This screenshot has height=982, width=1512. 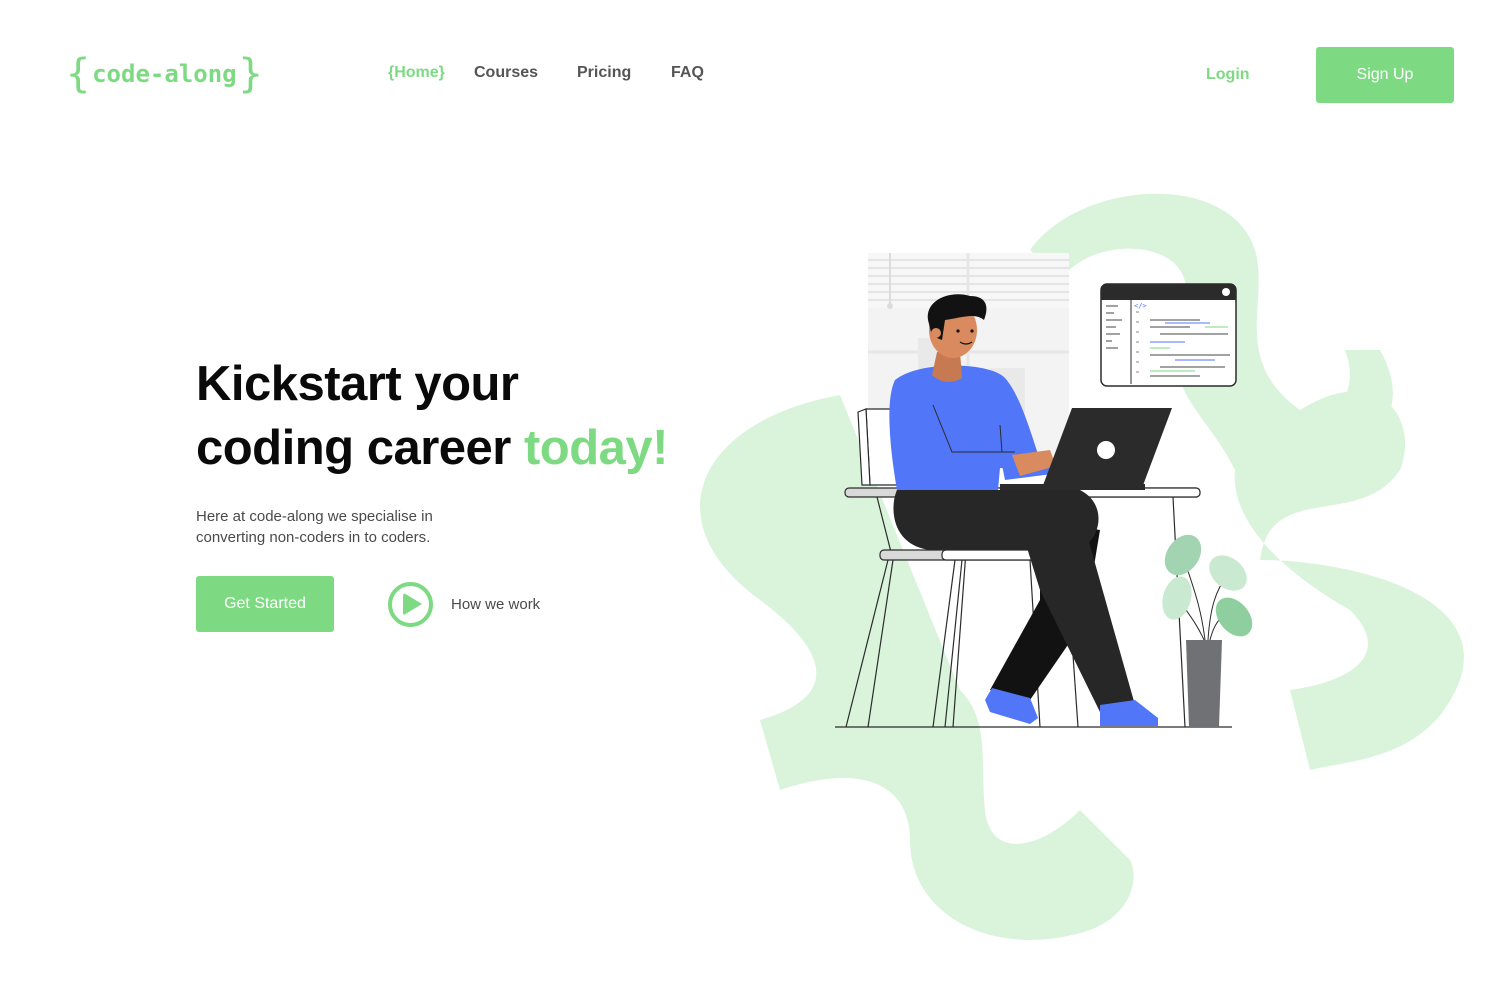 I want to click on nav-courses: Courses, so click(x=506, y=73).